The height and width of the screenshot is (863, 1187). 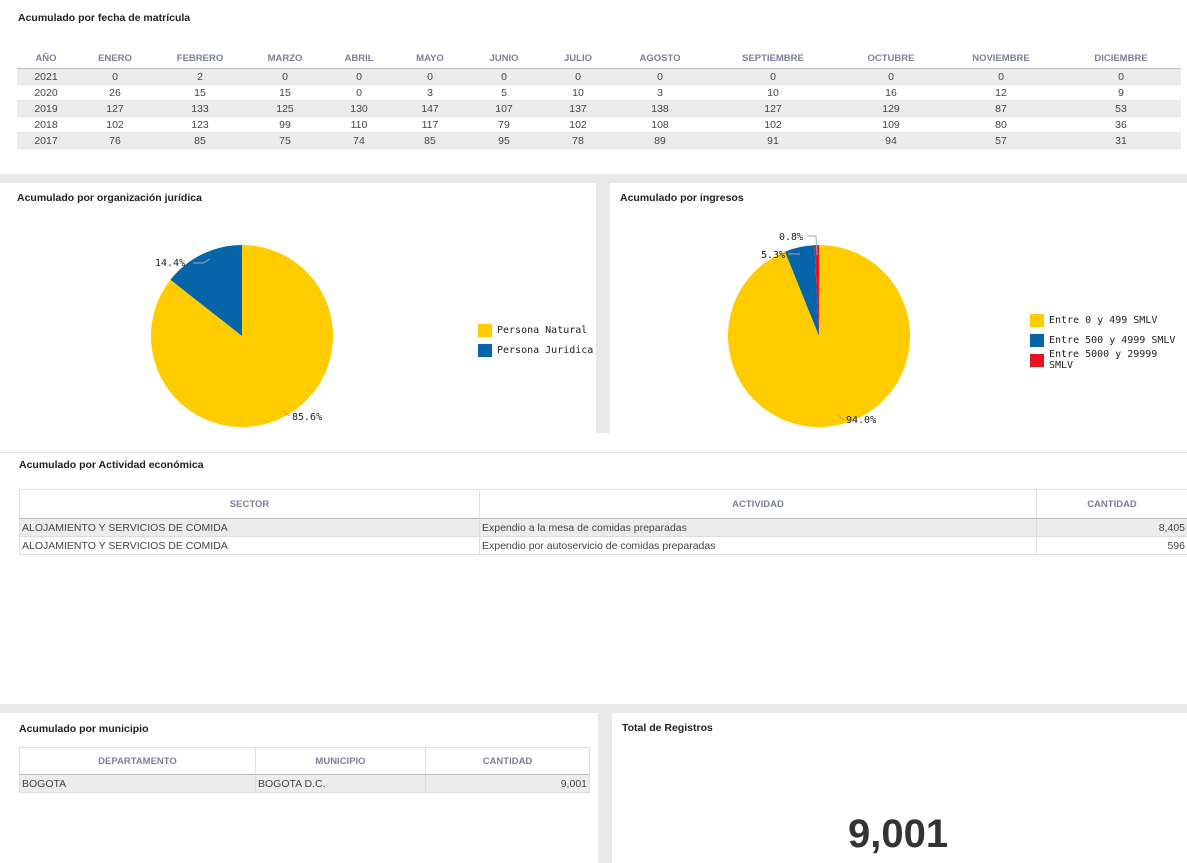 I want to click on column-header: AGOSTO, so click(x=660, y=58).